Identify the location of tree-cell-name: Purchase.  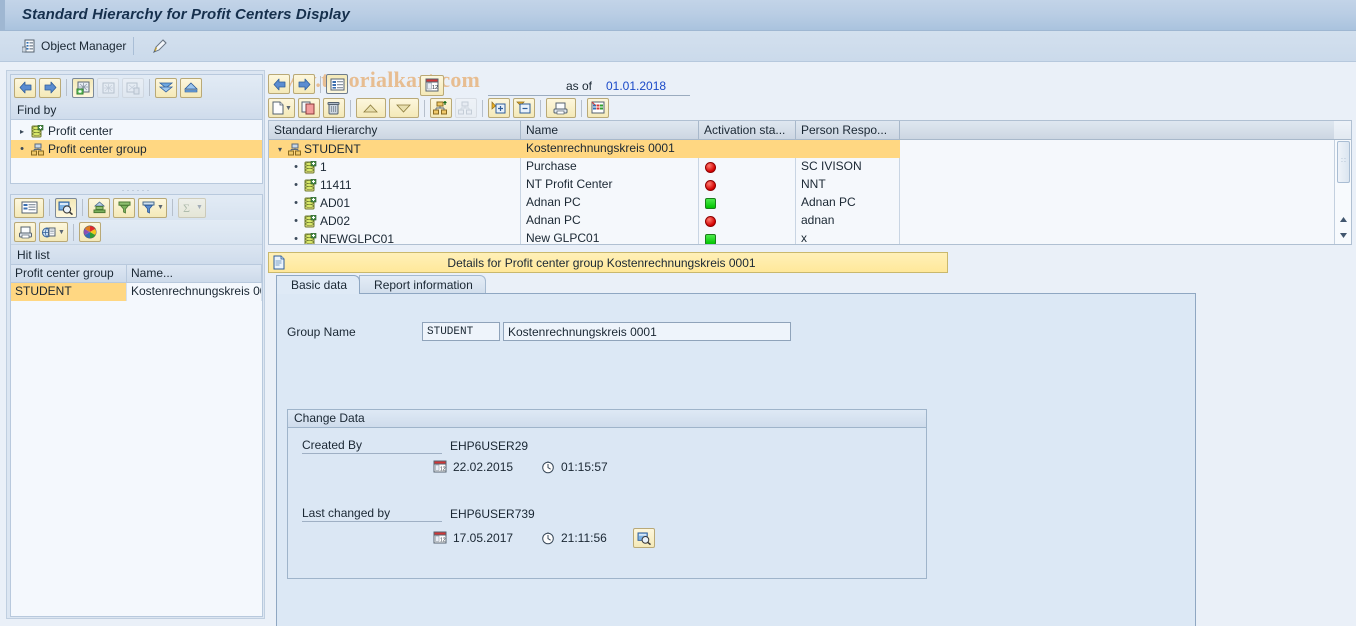
(610, 167).